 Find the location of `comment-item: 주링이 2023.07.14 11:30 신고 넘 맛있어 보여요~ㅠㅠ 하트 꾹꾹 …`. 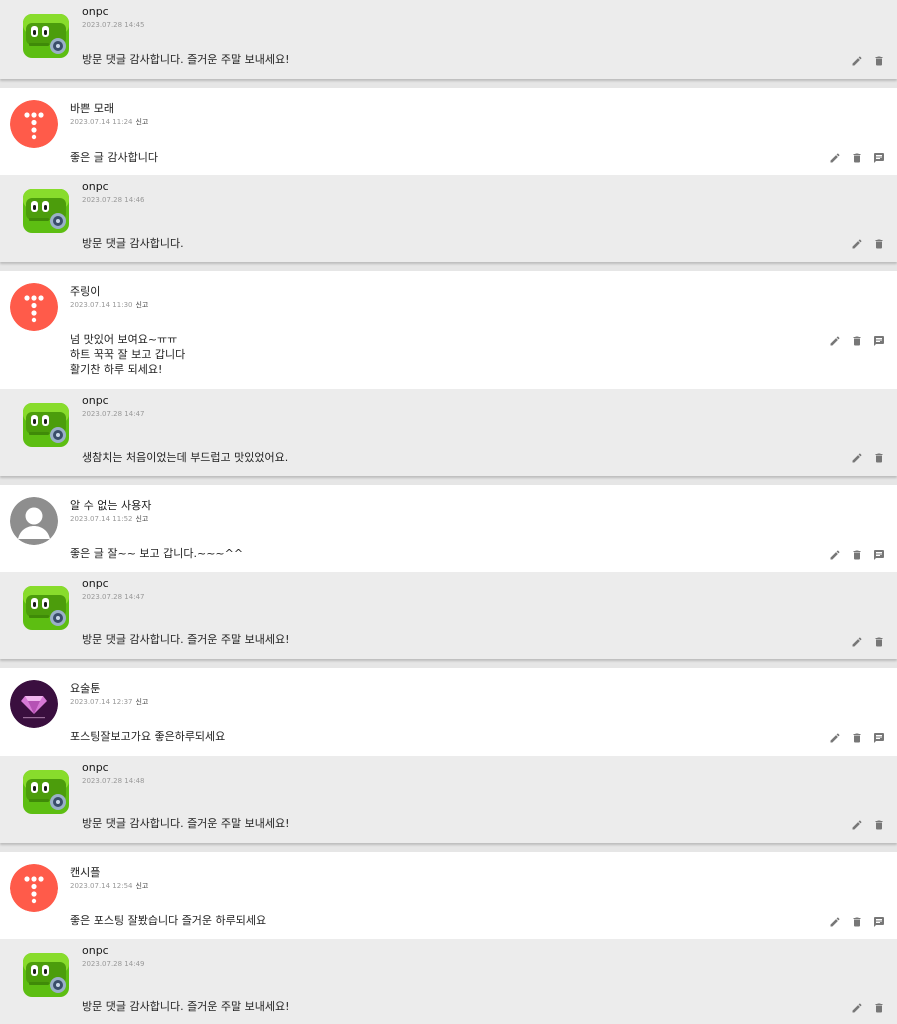

comment-item: 주링이 2023.07.14 11:30 신고 넘 맛있어 보여요~ㅠㅠ 하트 꾹꾹 … is located at coordinates (448, 330).